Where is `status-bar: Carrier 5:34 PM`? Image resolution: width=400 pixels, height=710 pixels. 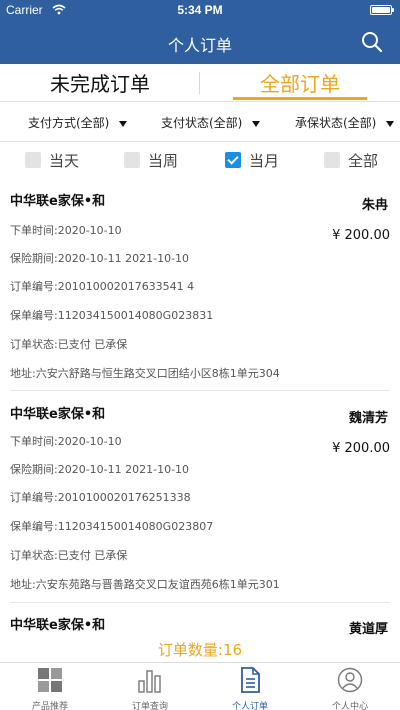
status-bar: Carrier 5:34 PM is located at coordinates (200, 10).